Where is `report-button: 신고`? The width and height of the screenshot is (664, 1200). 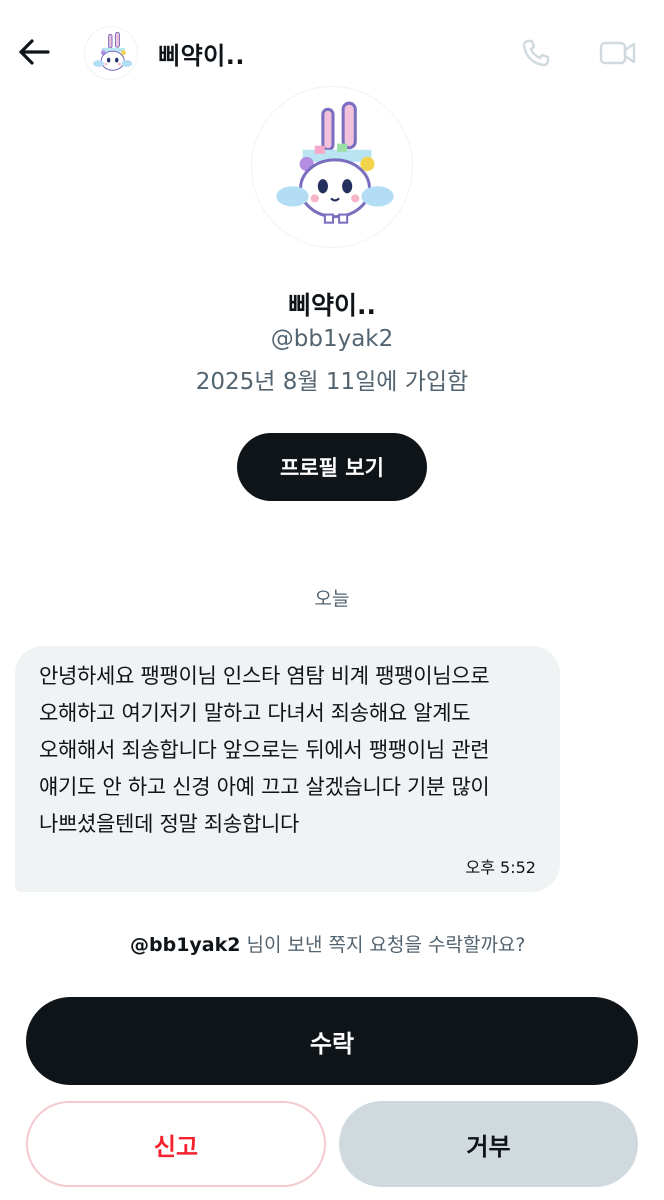
report-button: 신고 is located at coordinates (176, 1144).